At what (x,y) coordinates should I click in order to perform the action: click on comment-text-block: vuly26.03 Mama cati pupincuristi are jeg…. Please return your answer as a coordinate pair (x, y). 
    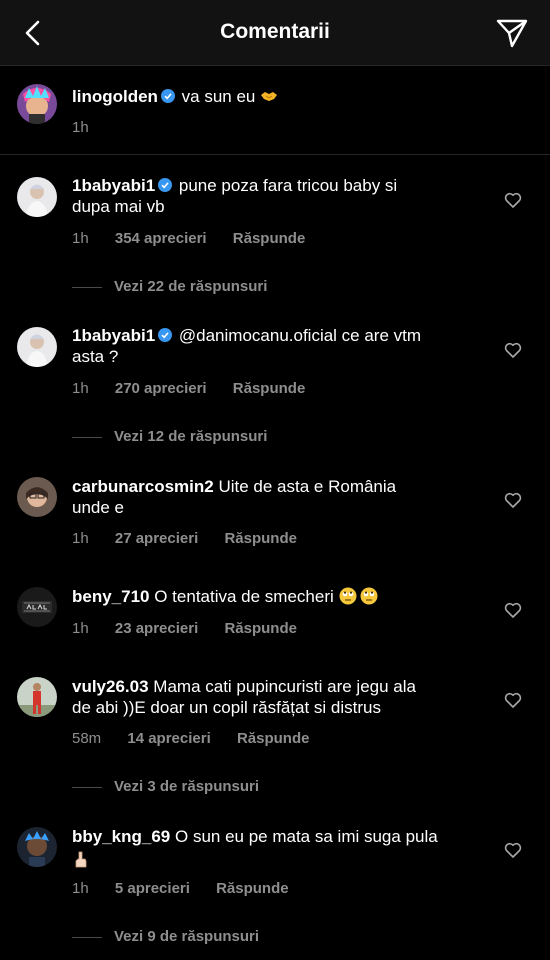
    Looking at the image, I should click on (282, 697).